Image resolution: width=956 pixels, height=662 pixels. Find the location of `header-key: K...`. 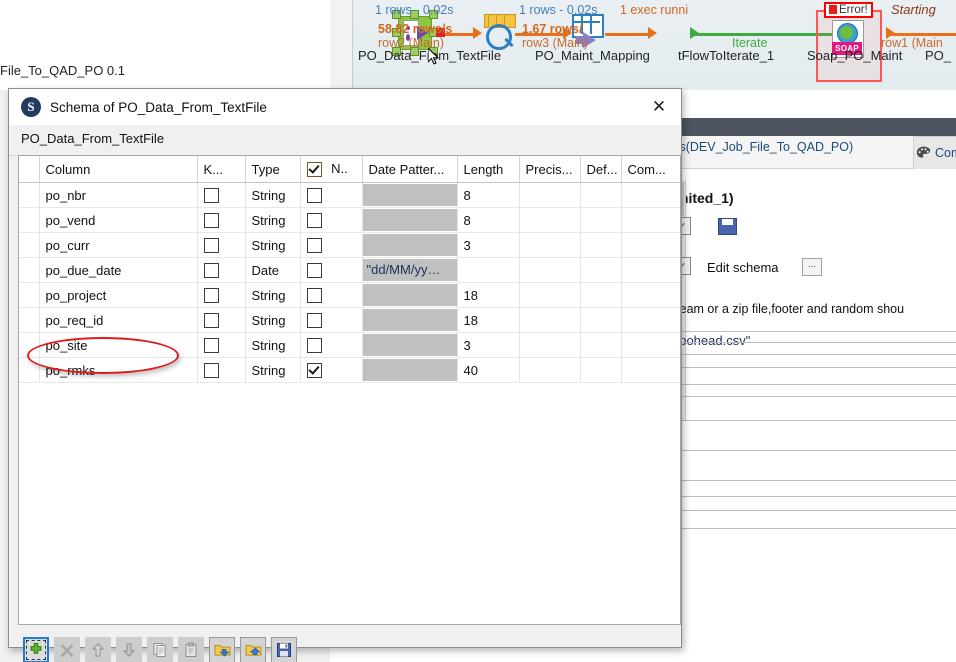

header-key: K... is located at coordinates (221, 169).